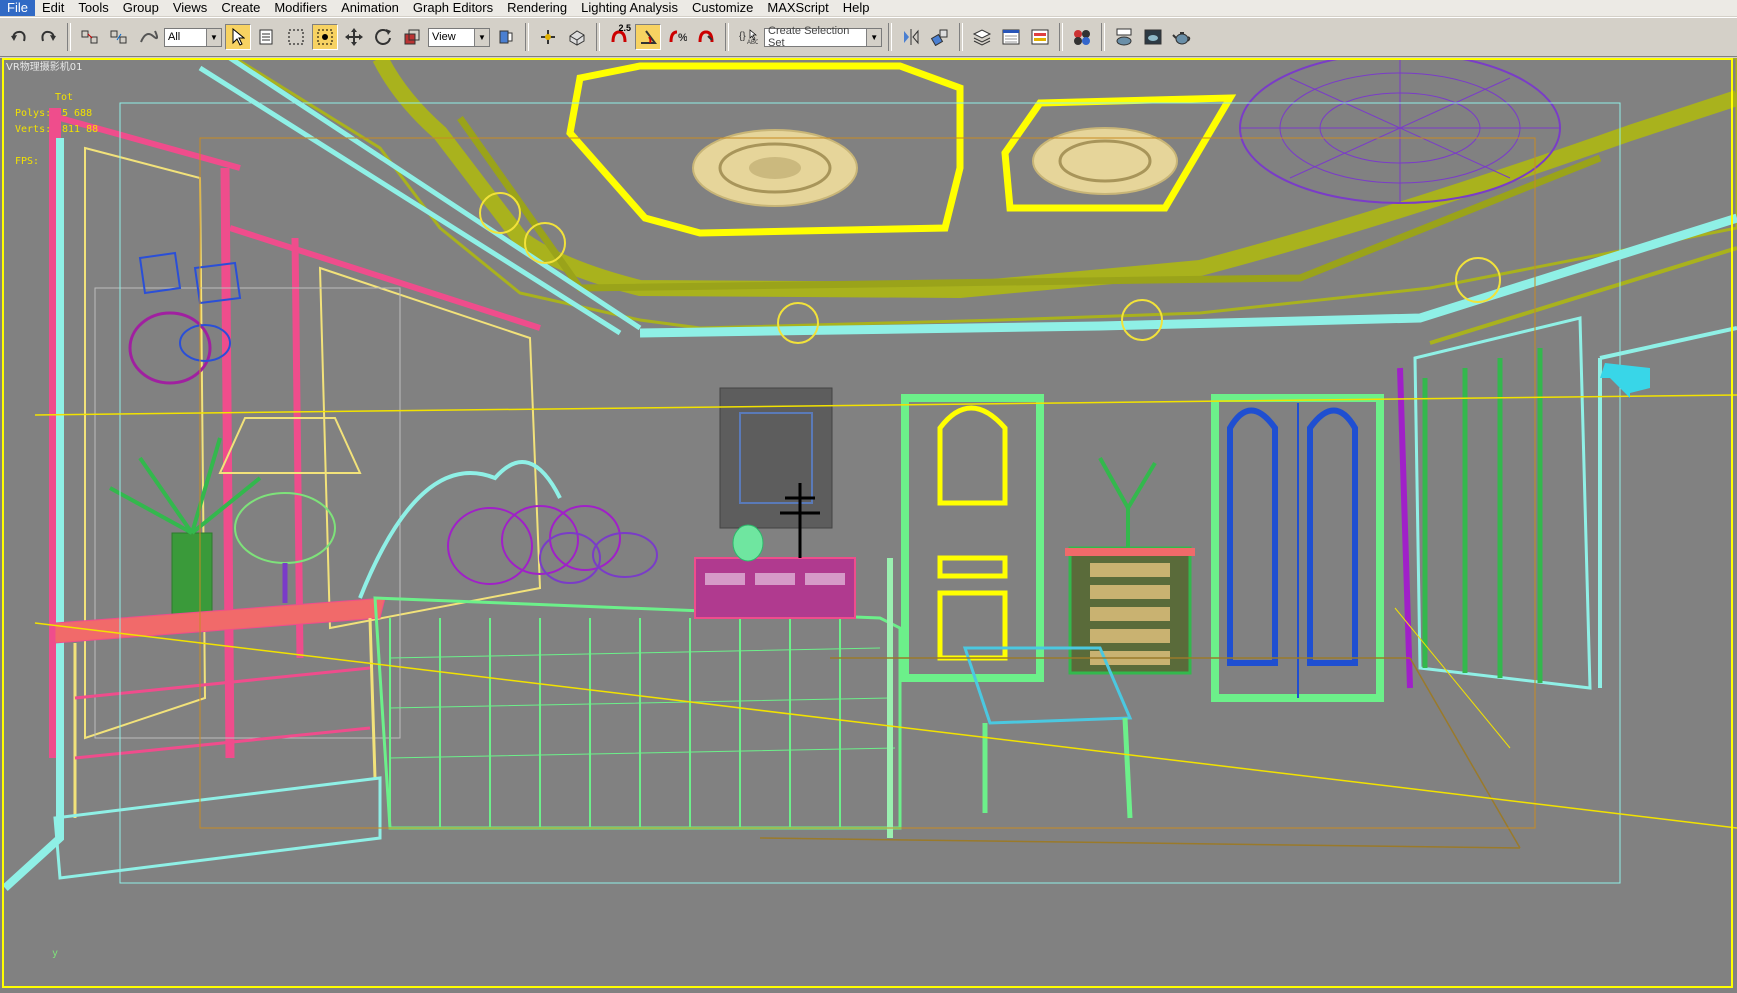  Describe the element at coordinates (508, 529) in the screenshot. I see `headboard-and-pillows` at that location.